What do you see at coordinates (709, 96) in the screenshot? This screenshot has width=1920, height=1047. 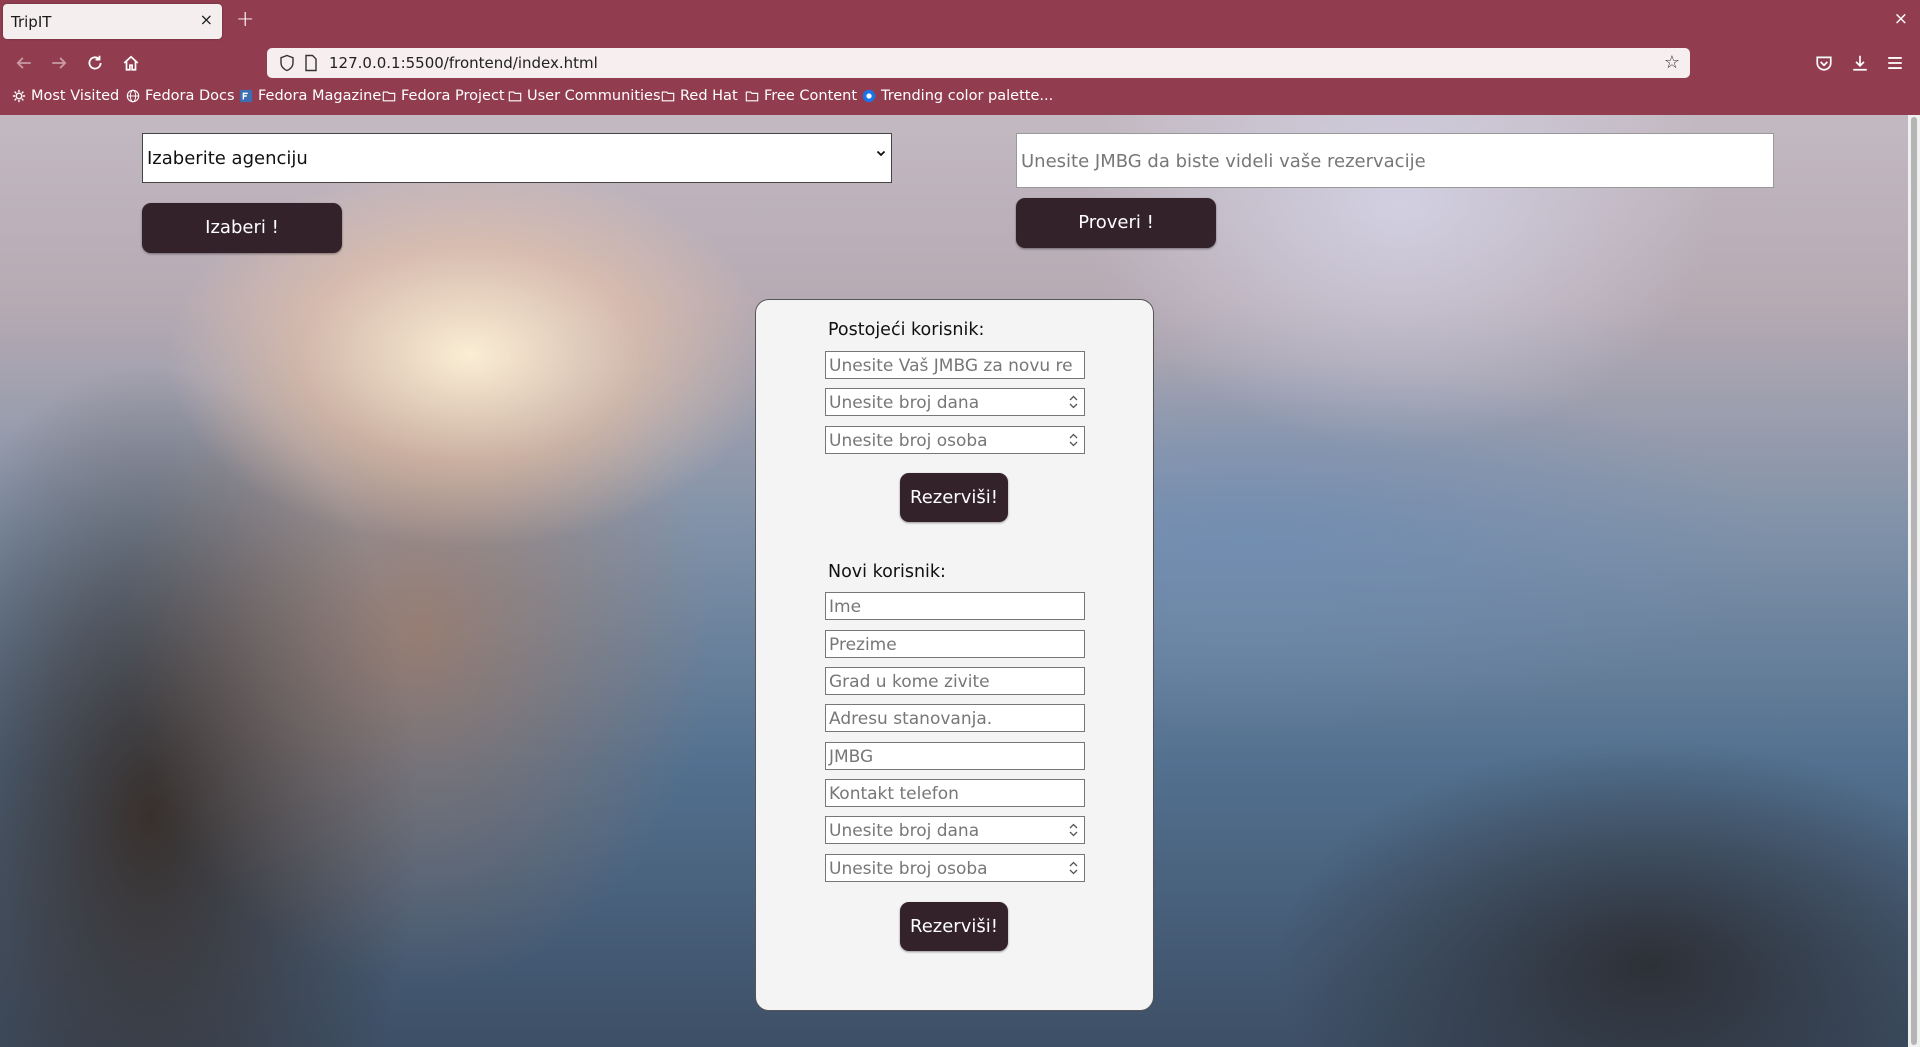 I see `bookmark-label: Red Hat` at bounding box center [709, 96].